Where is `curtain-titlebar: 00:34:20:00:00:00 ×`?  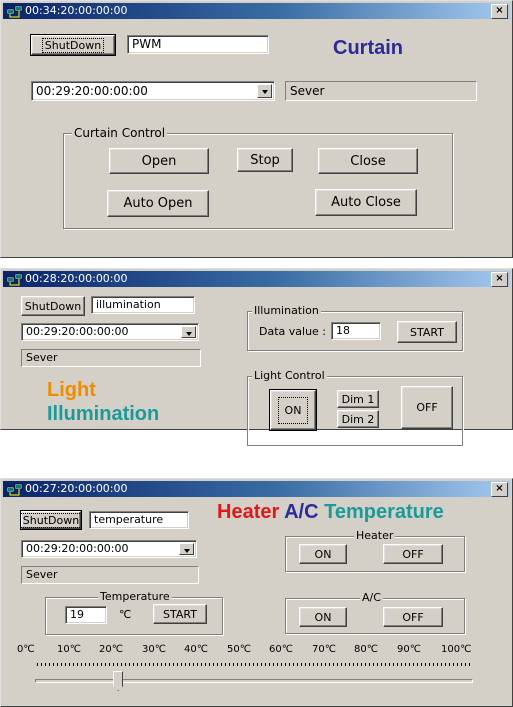 curtain-titlebar: 00:34:20:00:00:00 × is located at coordinates (256, 11).